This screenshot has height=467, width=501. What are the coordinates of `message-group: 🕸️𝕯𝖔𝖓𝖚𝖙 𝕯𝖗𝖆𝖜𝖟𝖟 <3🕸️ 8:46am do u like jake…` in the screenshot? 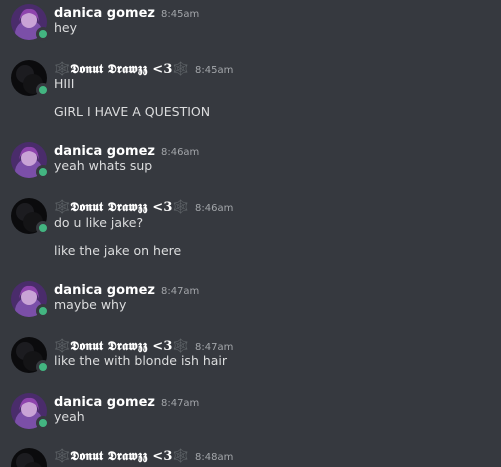 It's located at (250, 229).